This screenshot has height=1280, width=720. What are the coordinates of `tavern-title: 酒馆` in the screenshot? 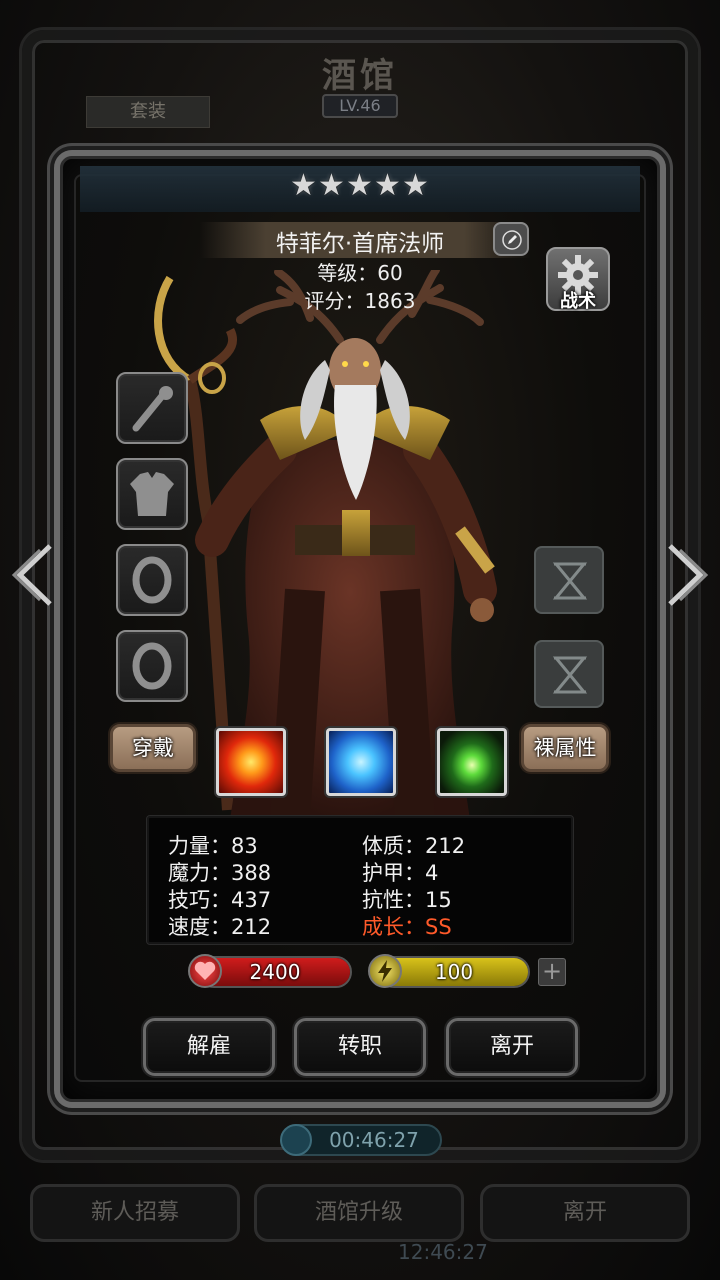 It's located at (360, 76).